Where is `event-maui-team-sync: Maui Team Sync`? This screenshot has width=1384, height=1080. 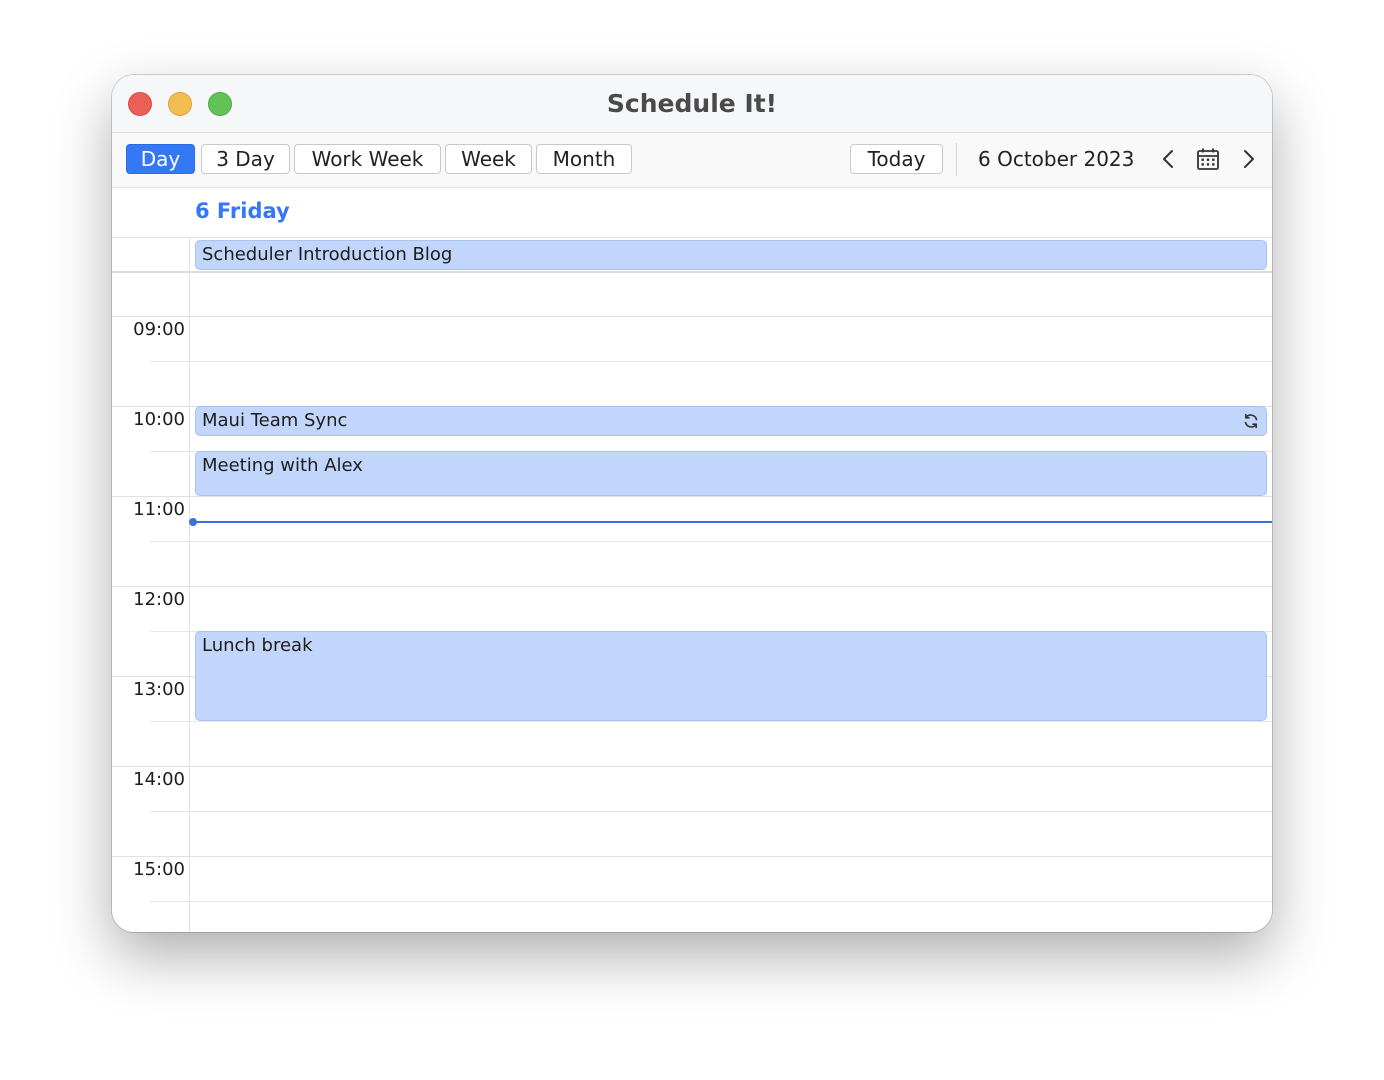 event-maui-team-sync: Maui Team Sync is located at coordinates (731, 421).